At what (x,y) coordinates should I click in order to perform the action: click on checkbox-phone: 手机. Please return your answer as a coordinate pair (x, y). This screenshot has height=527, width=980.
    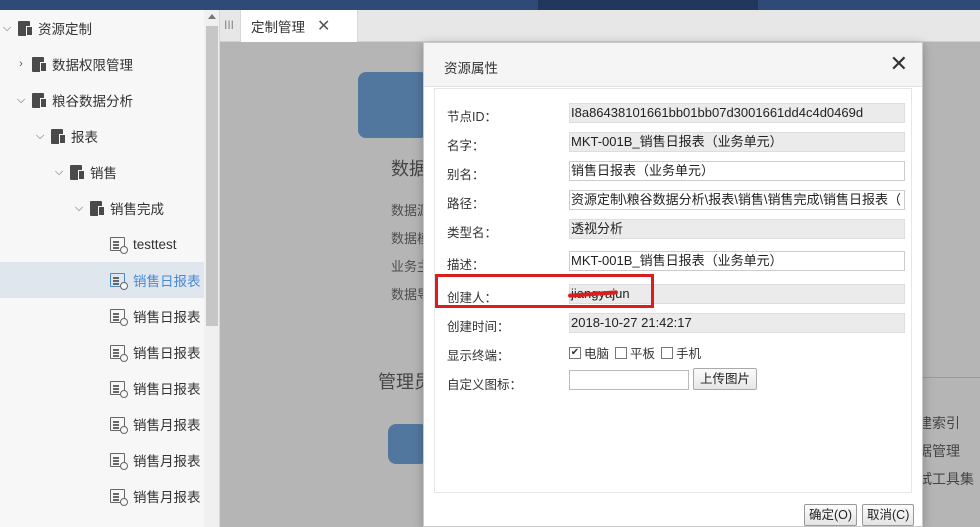
    Looking at the image, I should click on (681, 352).